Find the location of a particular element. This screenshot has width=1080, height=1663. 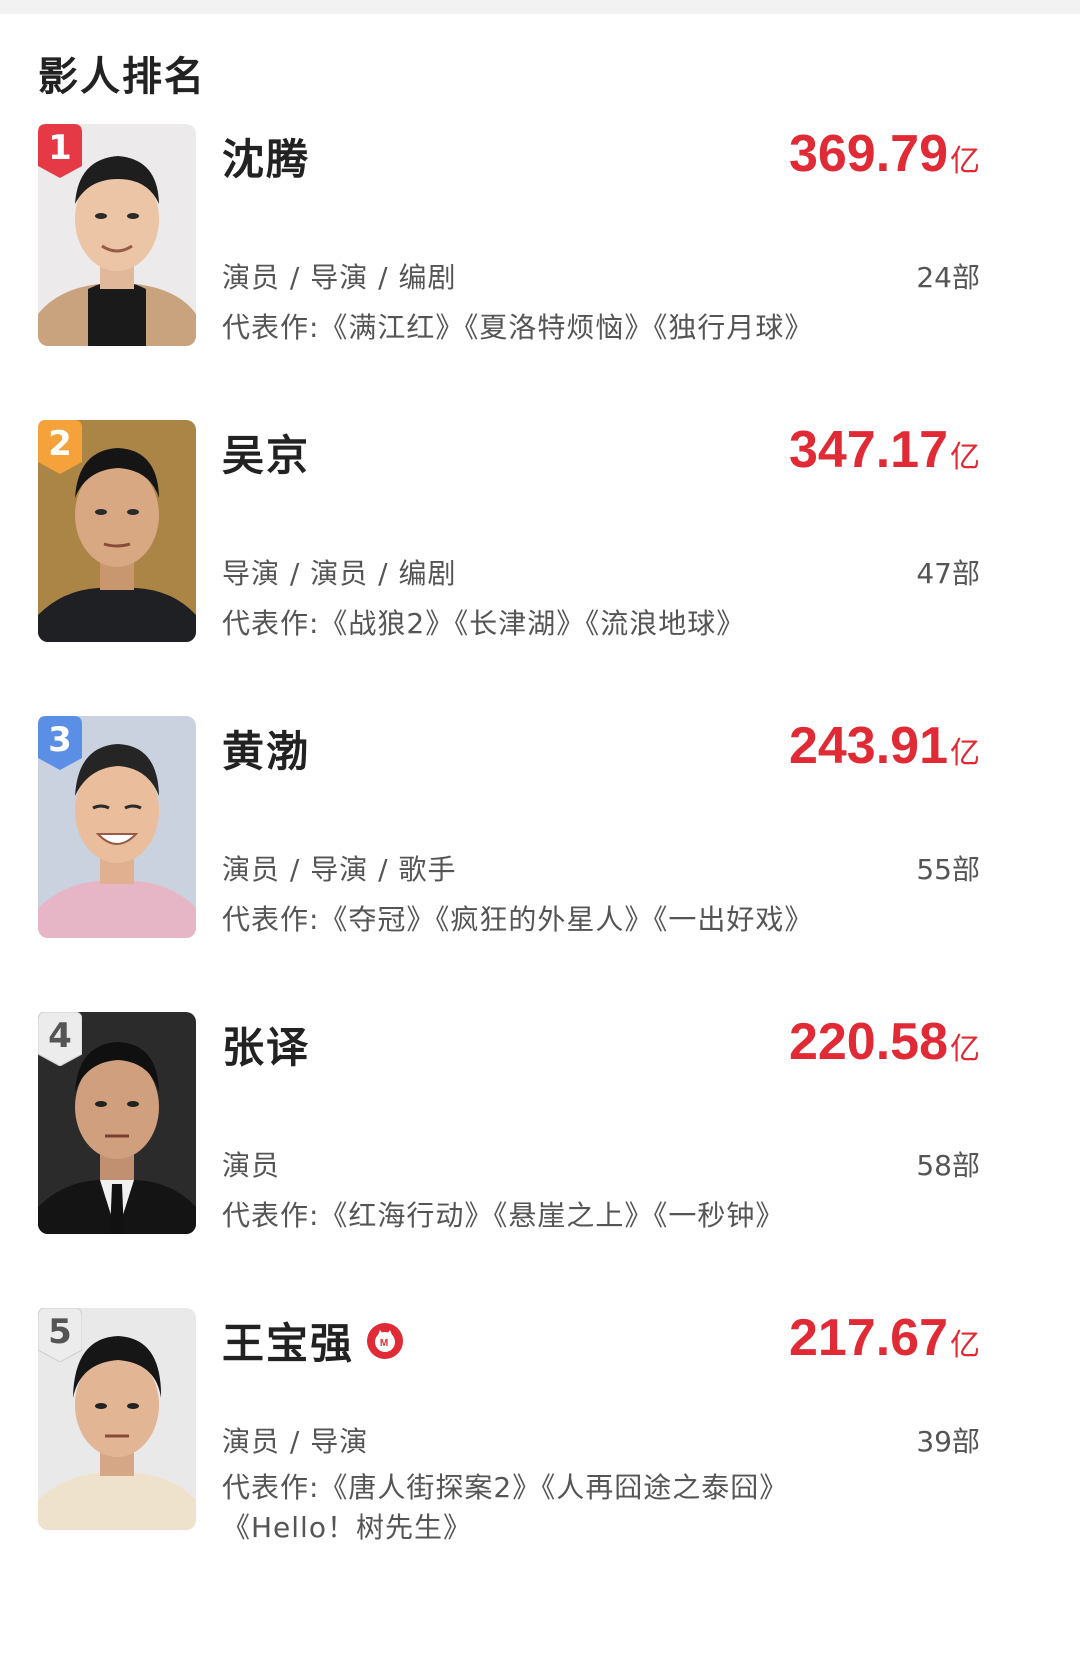

representative-works: 代表作:《满江红》《夏洛特烦恼》《独行月球》 is located at coordinates (518, 327).